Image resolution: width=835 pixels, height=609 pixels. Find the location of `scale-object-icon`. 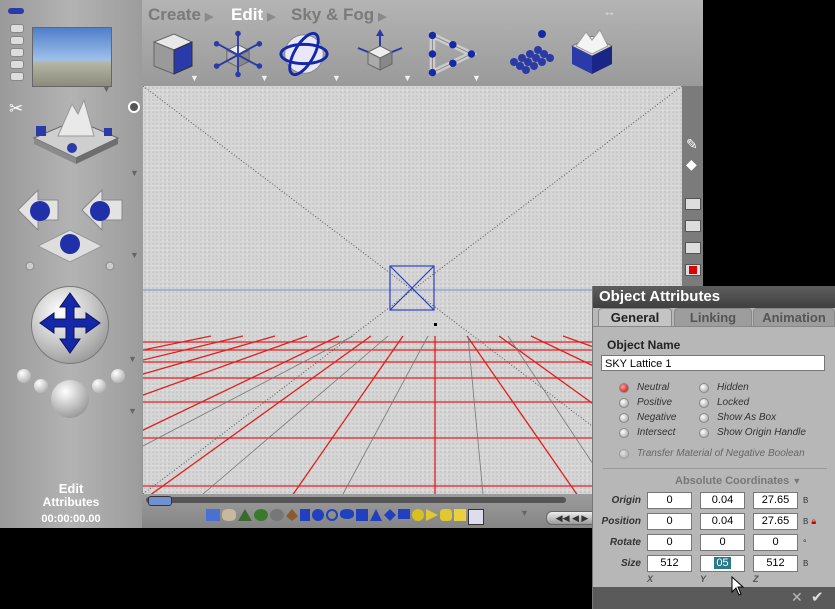

scale-object-icon is located at coordinates (380, 54).